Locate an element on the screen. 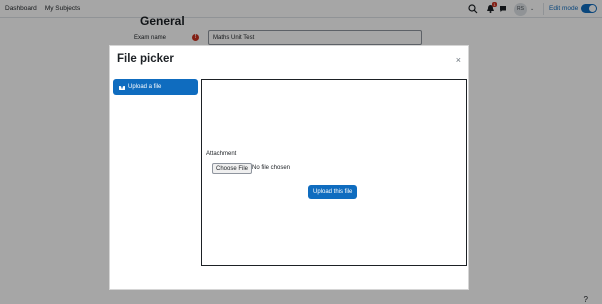 Image resolution: width=602 pixels, height=304 pixels. upload-icon is located at coordinates (122, 87).